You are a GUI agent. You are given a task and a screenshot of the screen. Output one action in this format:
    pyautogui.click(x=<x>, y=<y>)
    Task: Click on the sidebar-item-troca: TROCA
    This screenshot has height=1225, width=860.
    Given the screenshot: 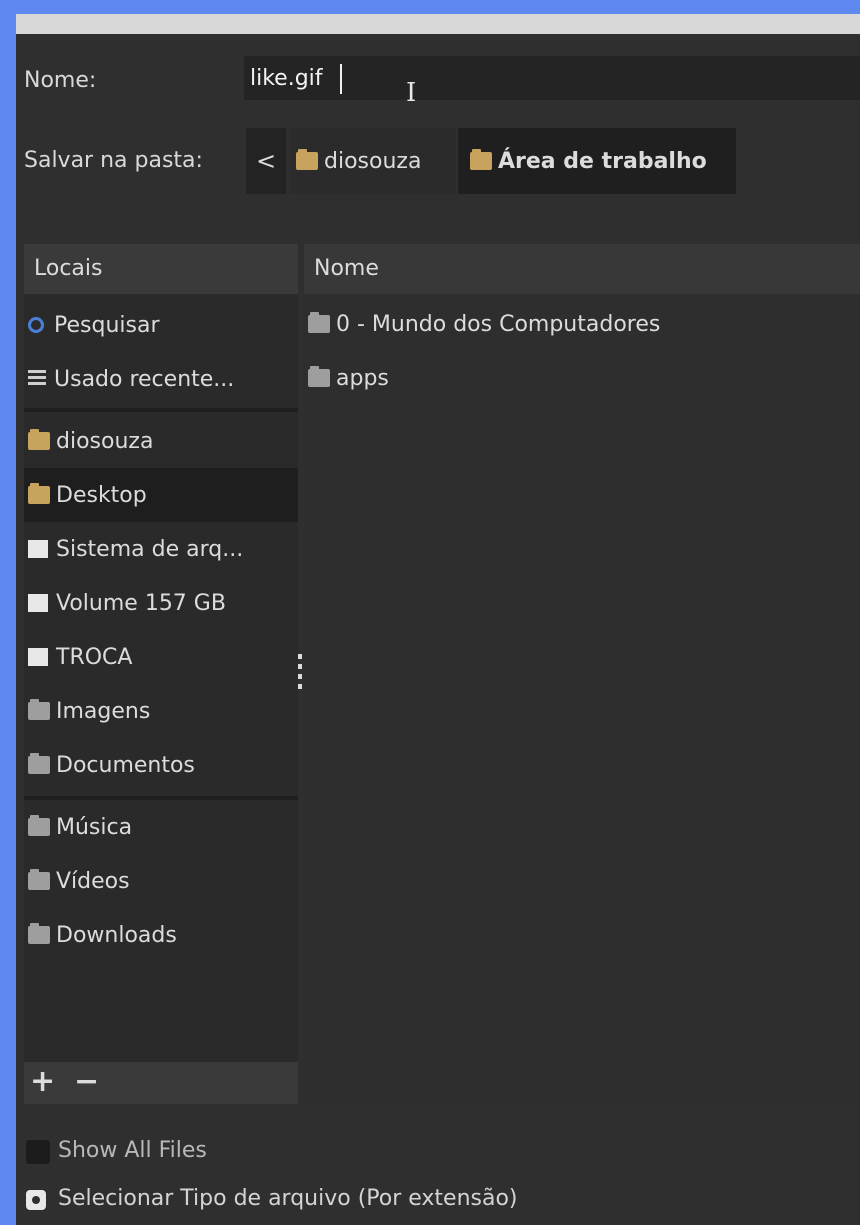 What is the action you would take?
    pyautogui.click(x=161, y=657)
    